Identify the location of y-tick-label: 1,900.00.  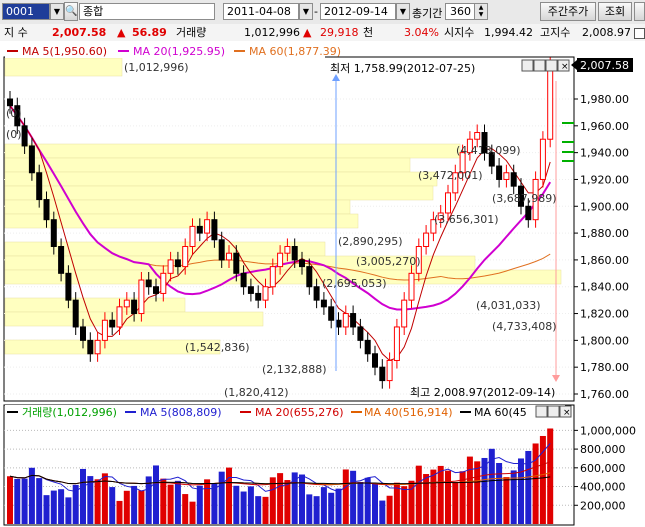
(604, 206).